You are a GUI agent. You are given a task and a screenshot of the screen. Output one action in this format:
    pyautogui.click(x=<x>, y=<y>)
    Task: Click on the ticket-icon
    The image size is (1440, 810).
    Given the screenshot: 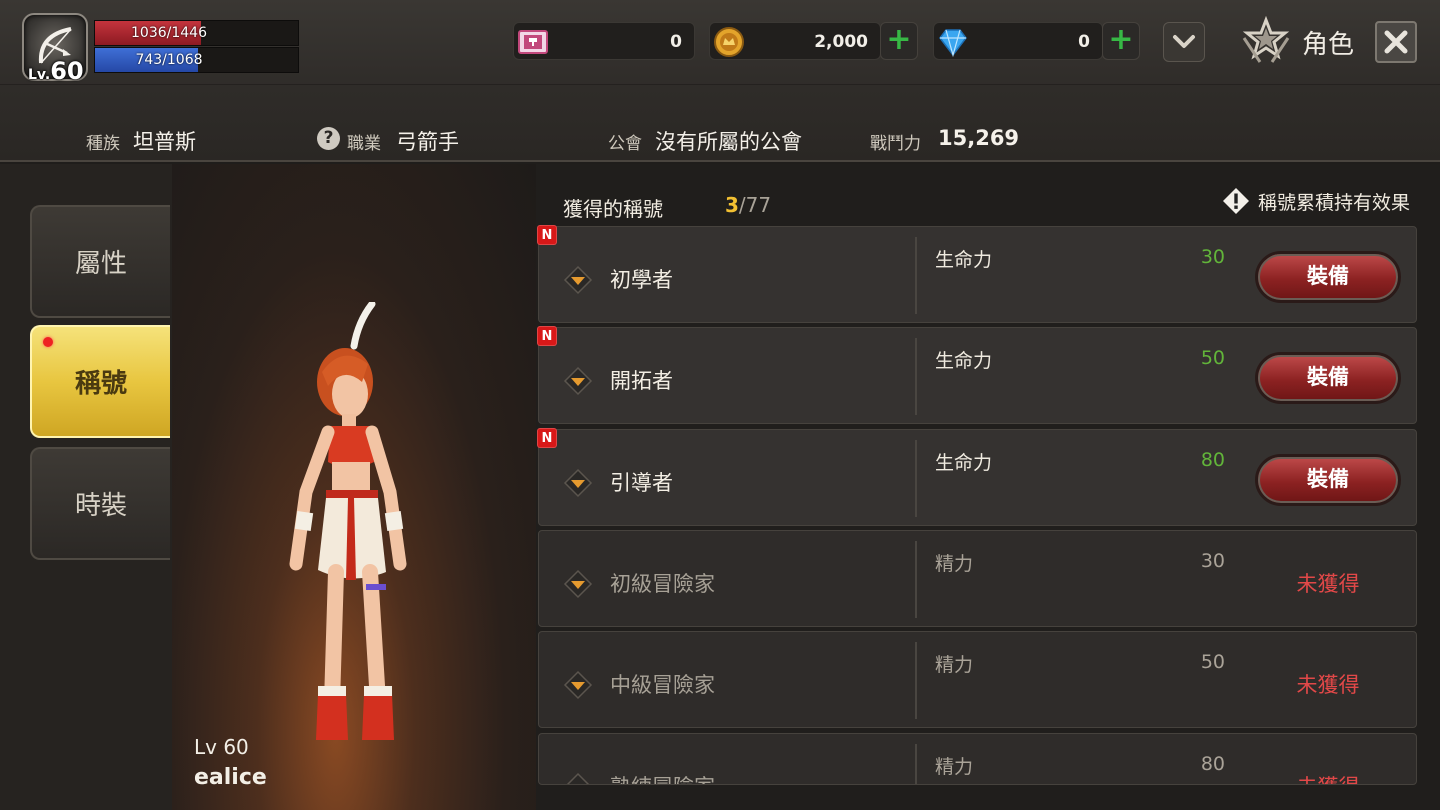 What is the action you would take?
    pyautogui.click(x=533, y=42)
    